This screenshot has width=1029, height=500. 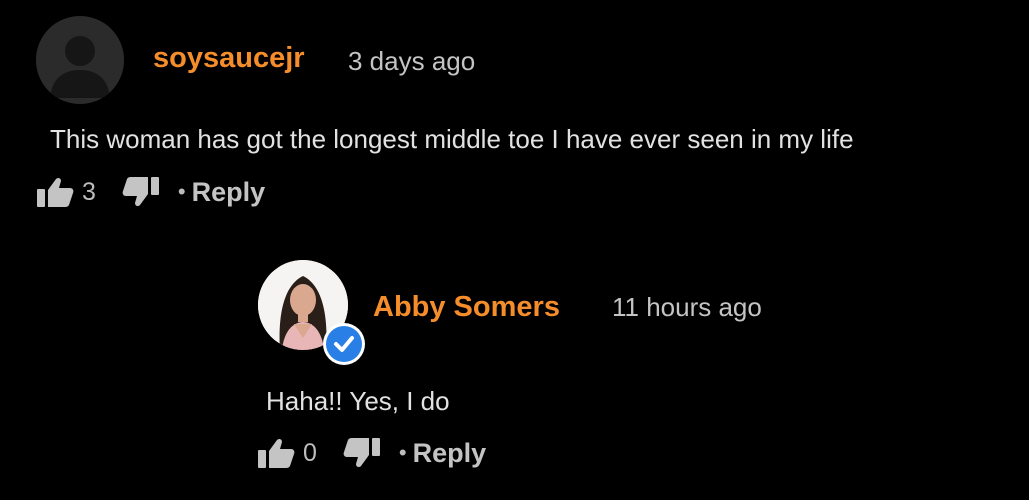 I want to click on comment-timestamp: 3 days ago, so click(x=412, y=61).